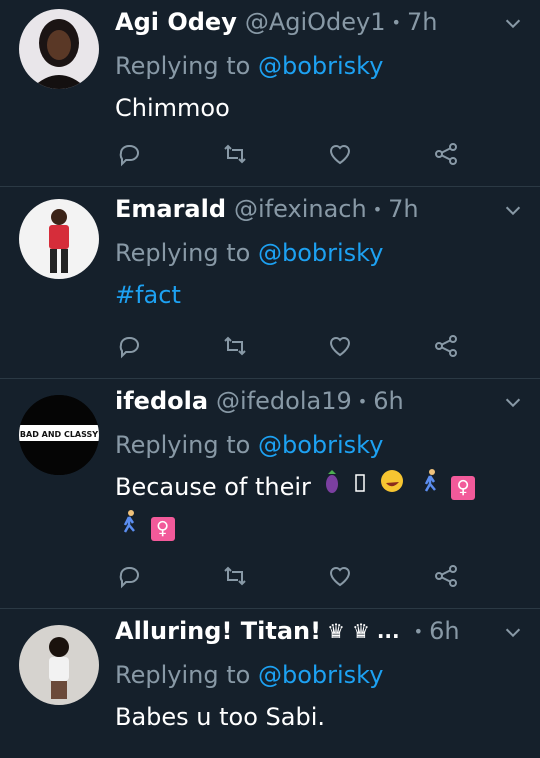 This screenshot has width=540, height=758. I want to click on user-handle: @ifedola19, so click(284, 401).